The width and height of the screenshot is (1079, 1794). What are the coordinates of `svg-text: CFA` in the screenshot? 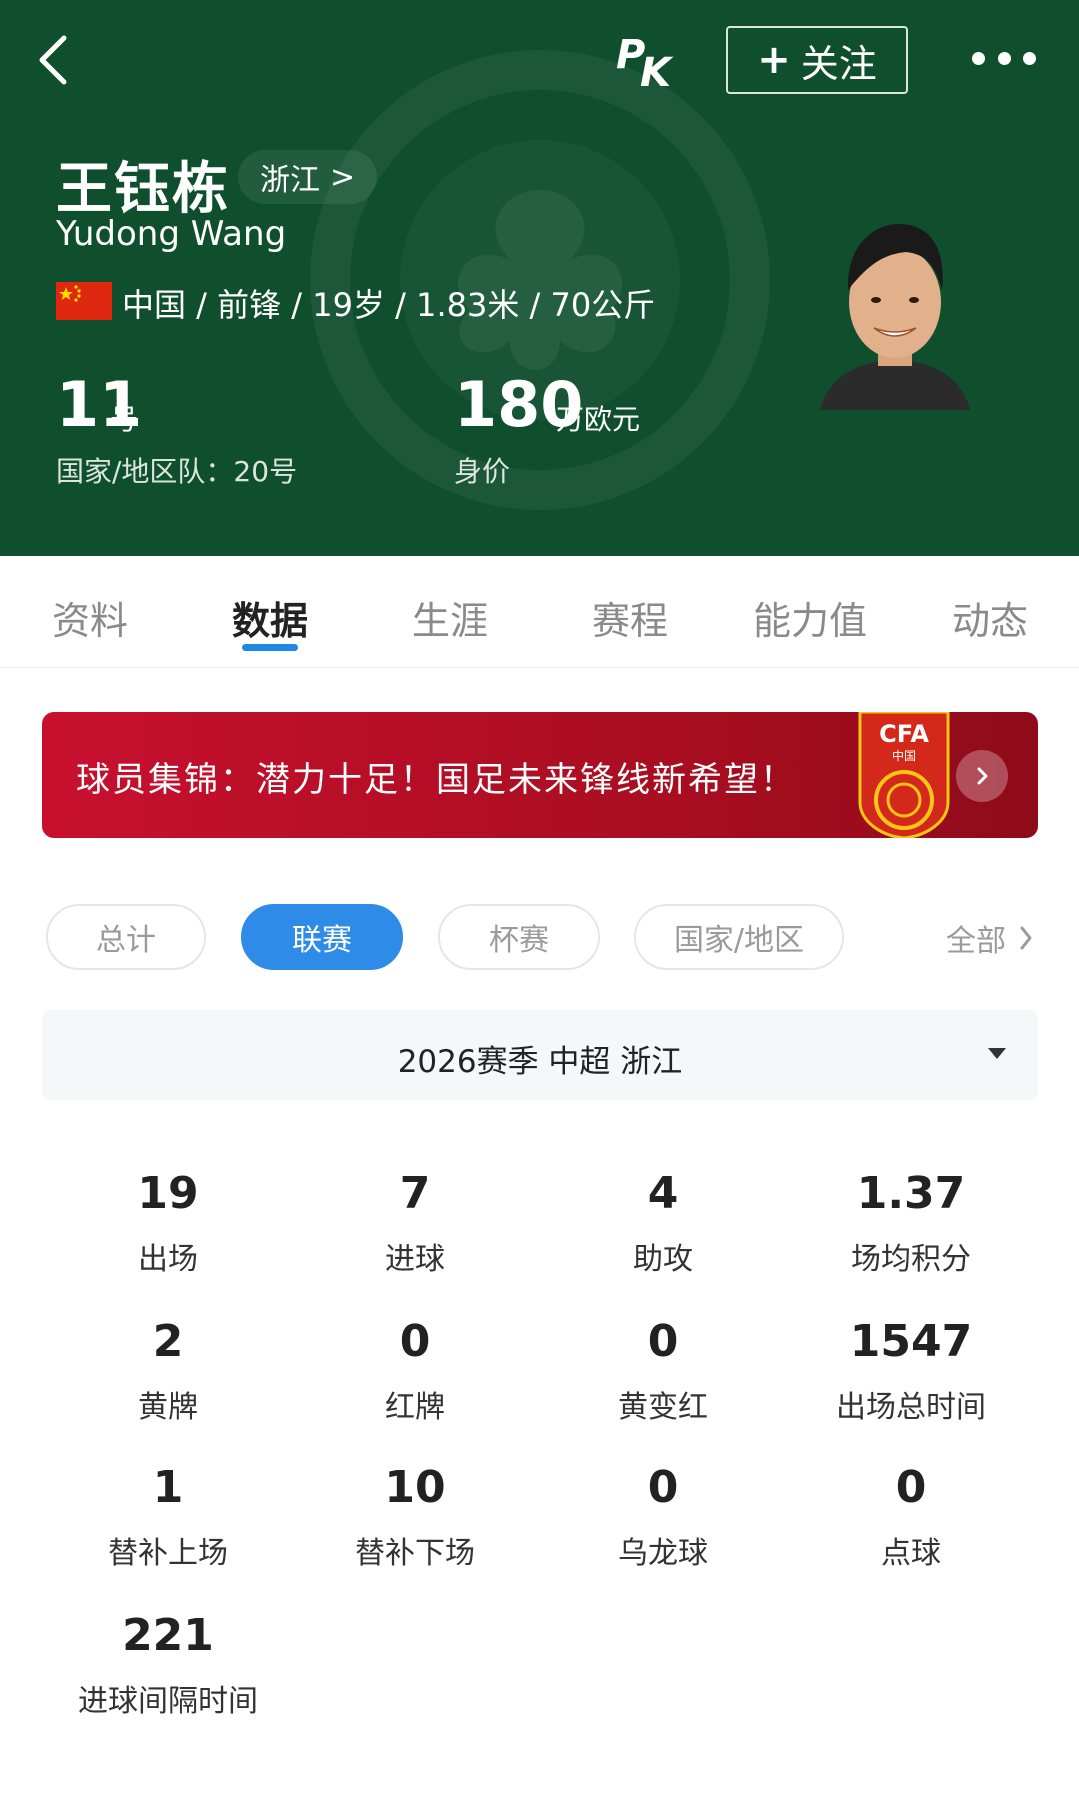 It's located at (904, 734).